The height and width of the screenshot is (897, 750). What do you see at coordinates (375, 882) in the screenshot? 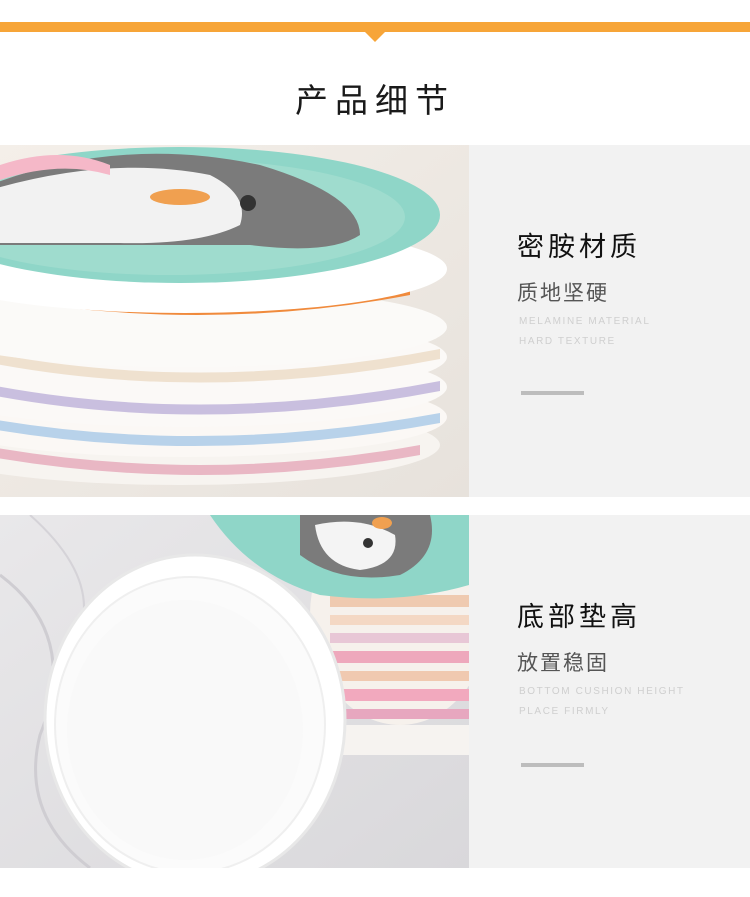
I see `bottom-spacer` at bounding box center [375, 882].